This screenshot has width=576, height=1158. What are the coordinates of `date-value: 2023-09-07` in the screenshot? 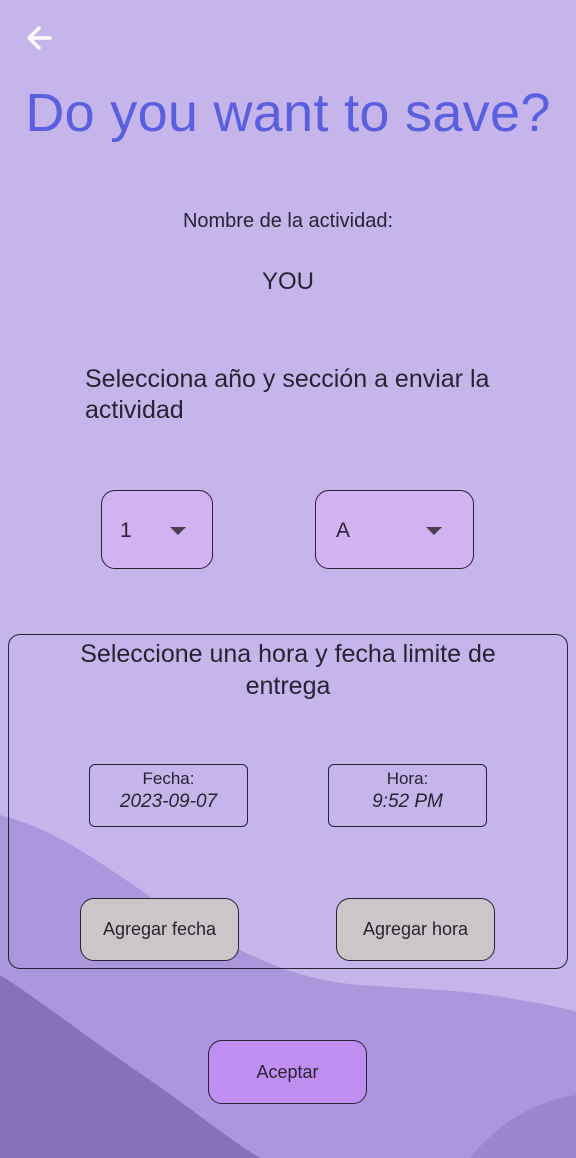 It's located at (168, 801).